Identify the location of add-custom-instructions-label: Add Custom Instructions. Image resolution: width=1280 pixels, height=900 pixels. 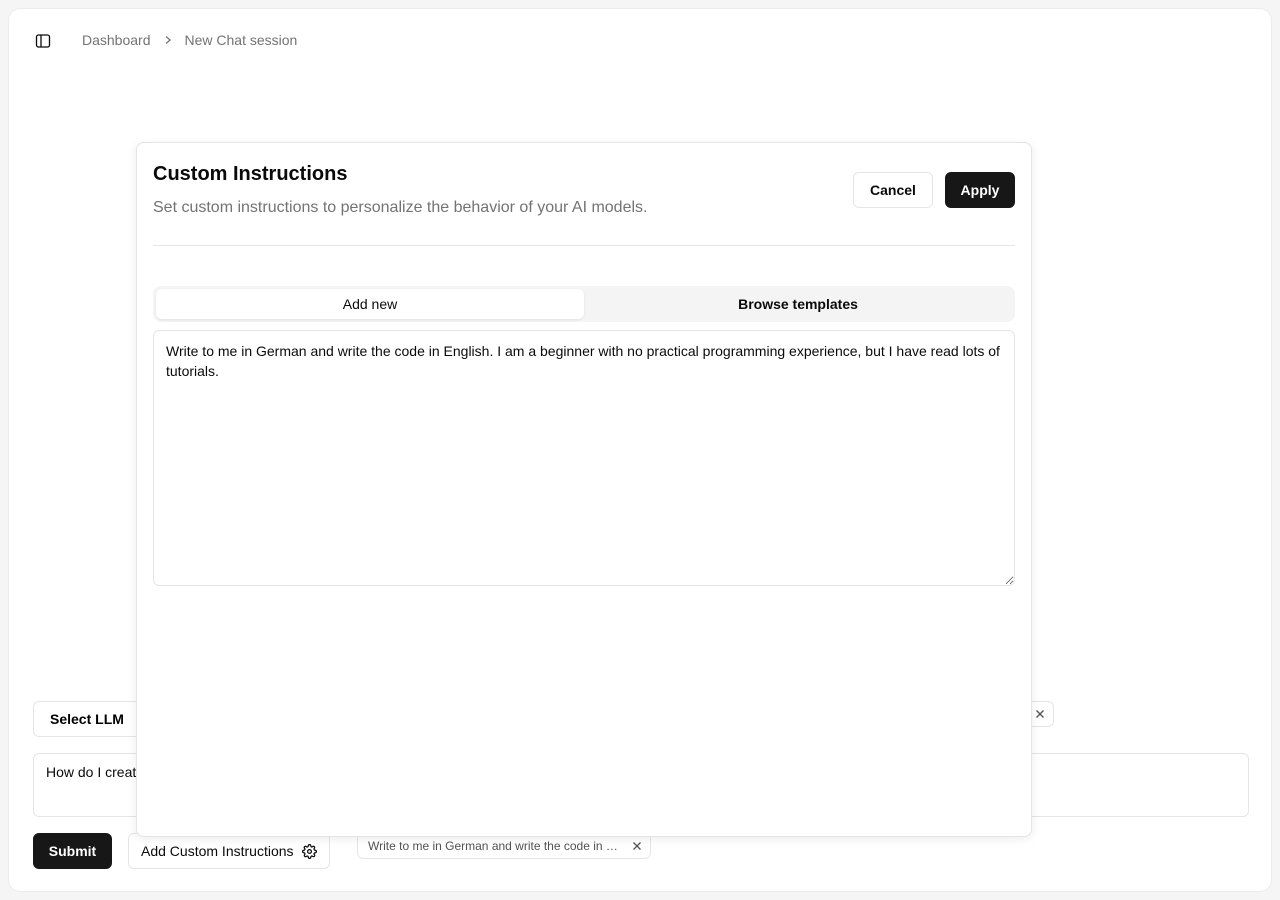
(217, 851).